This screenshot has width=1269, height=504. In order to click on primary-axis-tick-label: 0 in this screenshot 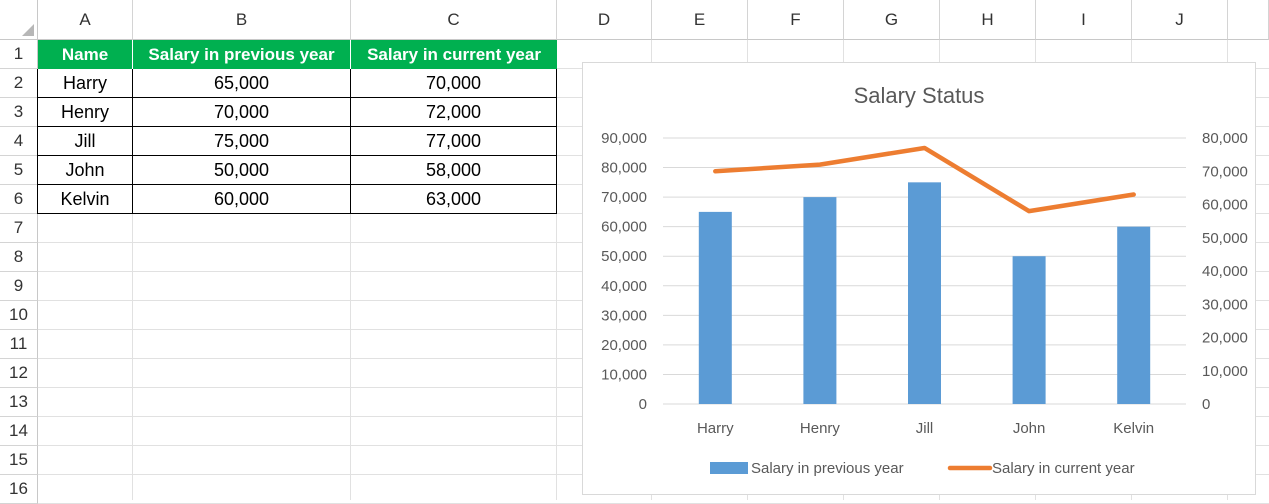, I will do `click(643, 404)`.